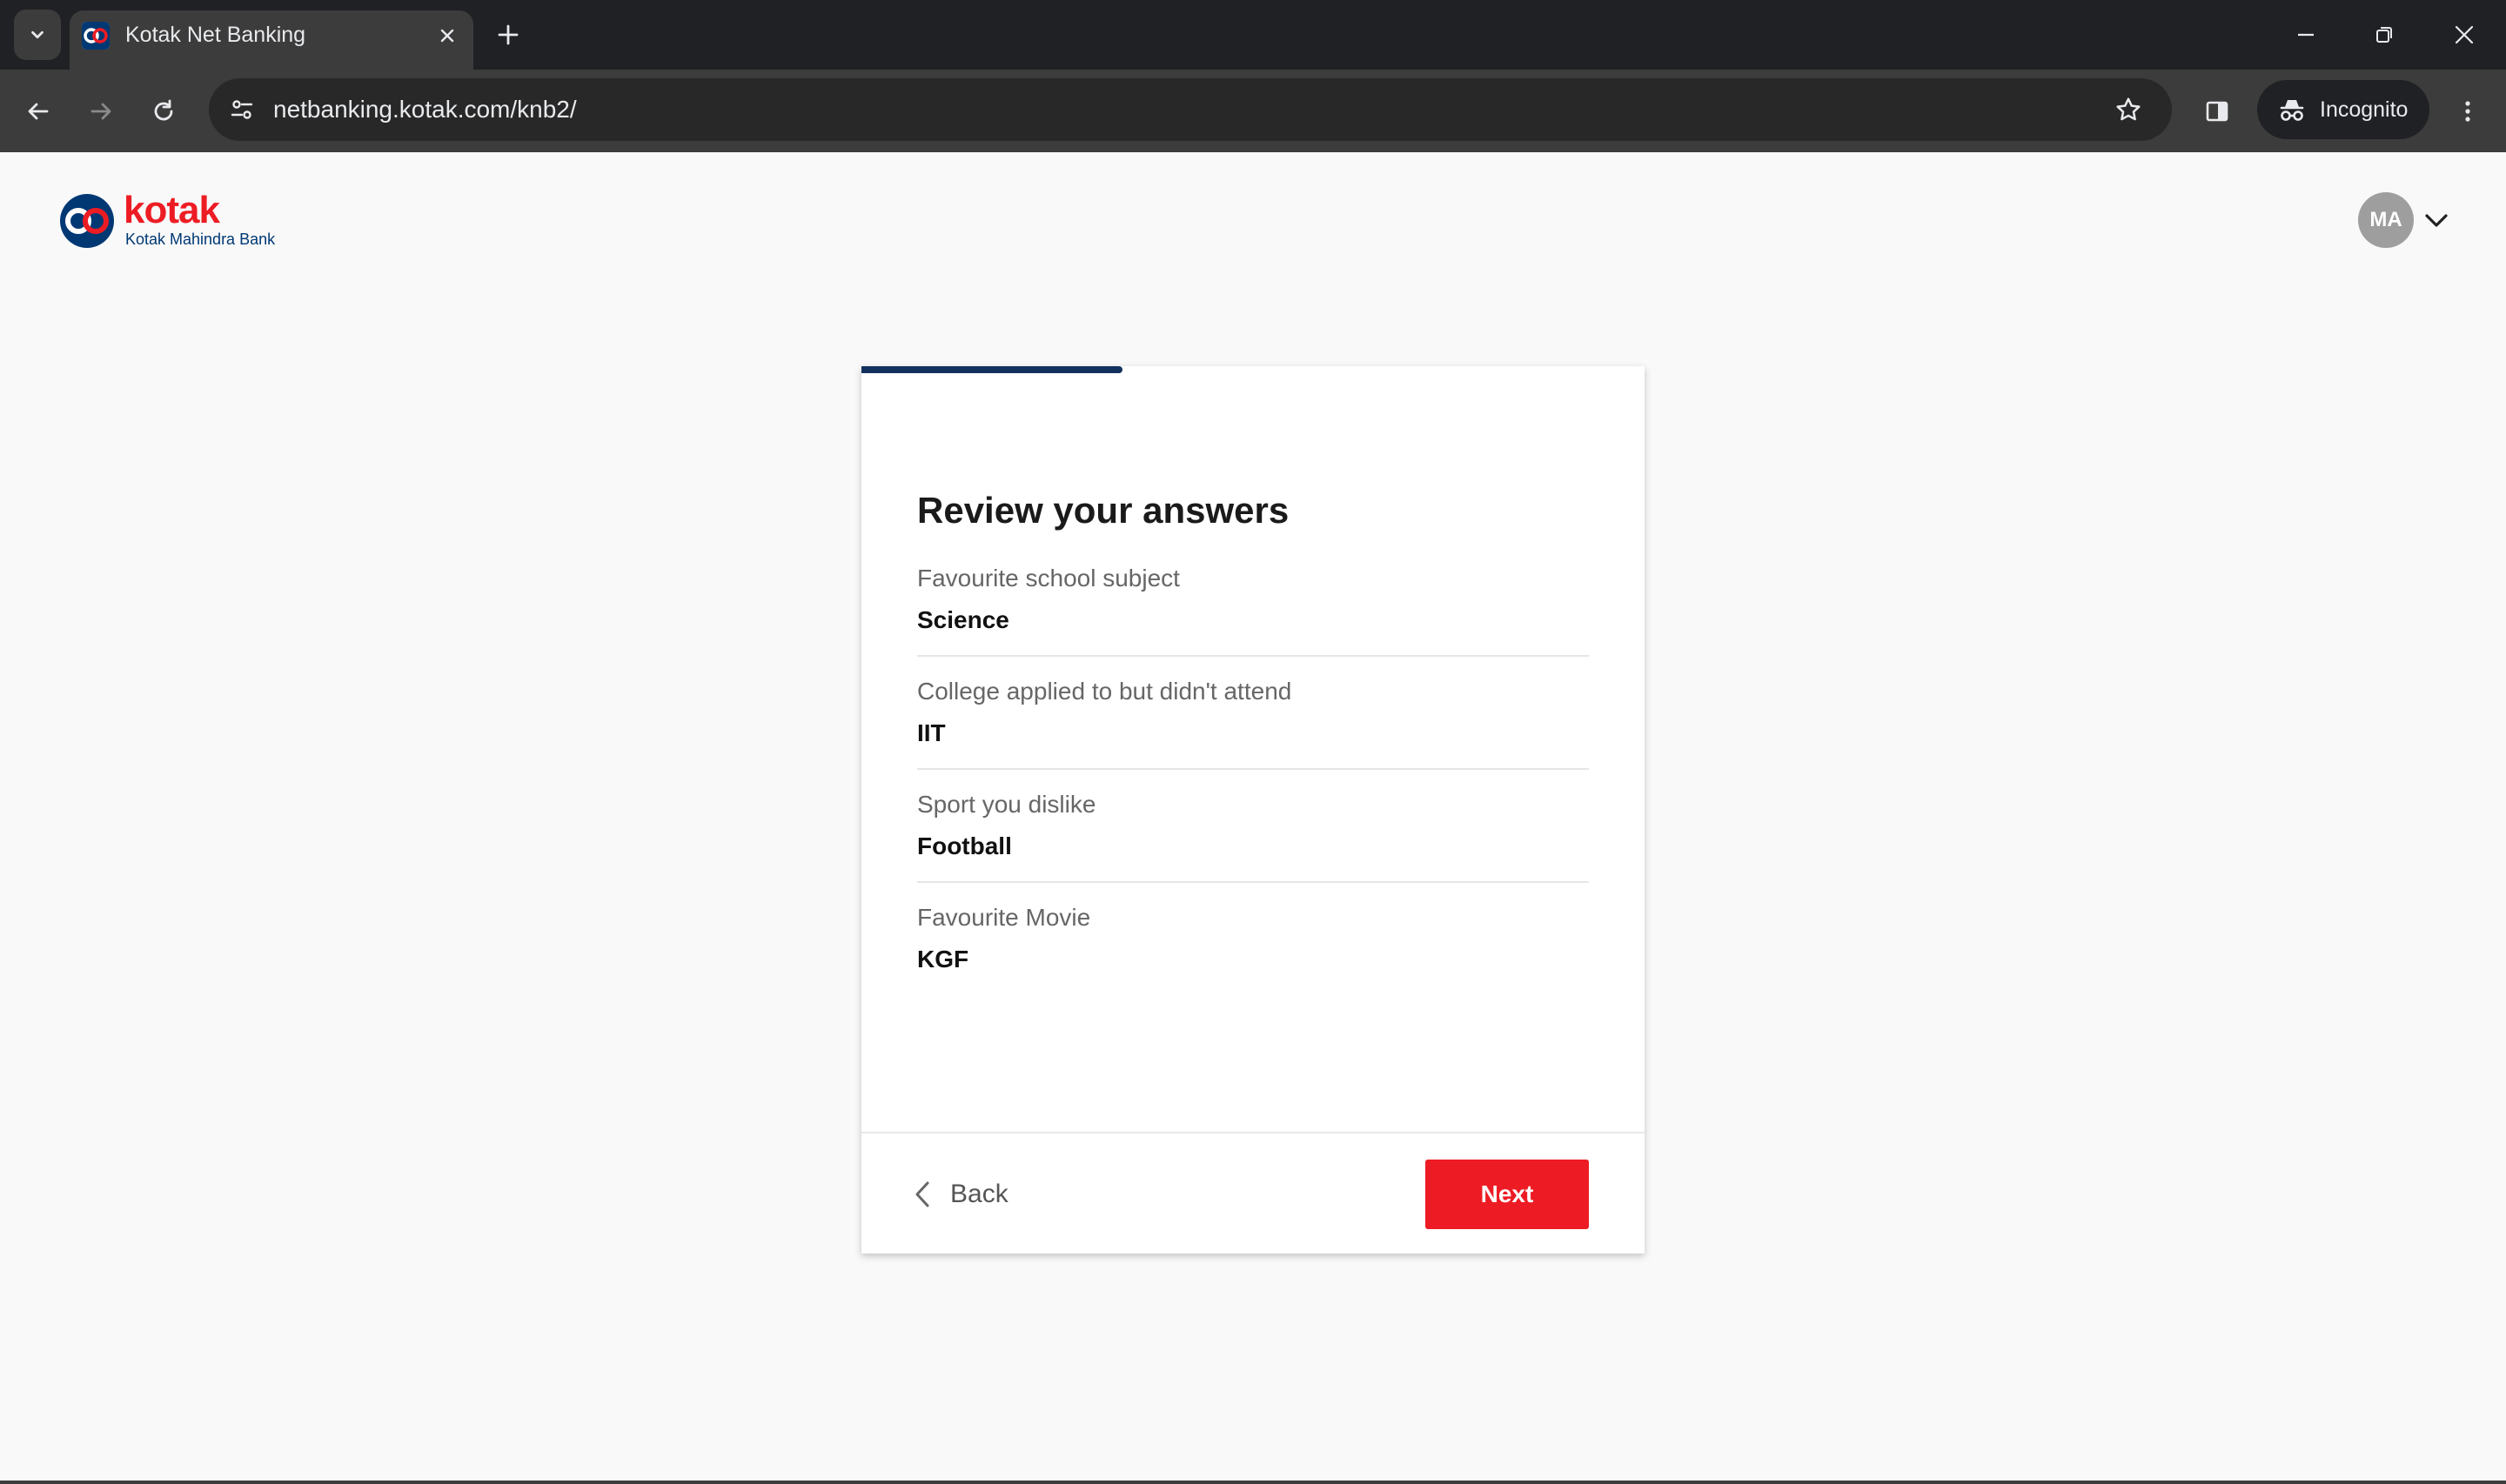  Describe the element at coordinates (943, 960) in the screenshot. I see `answer-value: KGF` at that location.